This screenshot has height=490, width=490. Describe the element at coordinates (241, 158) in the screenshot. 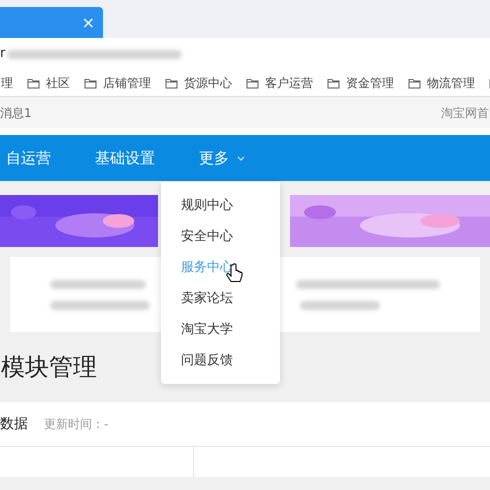

I see `caret-icon` at that location.